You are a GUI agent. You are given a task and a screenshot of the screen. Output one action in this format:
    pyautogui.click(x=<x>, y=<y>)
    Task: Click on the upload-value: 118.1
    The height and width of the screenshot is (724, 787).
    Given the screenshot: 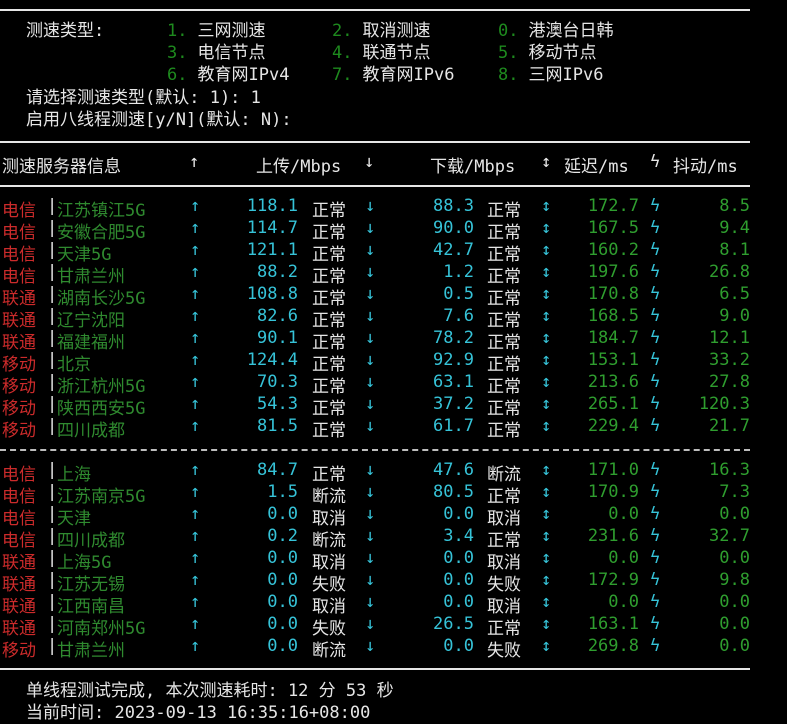 What is the action you would take?
    pyautogui.click(x=272, y=206)
    